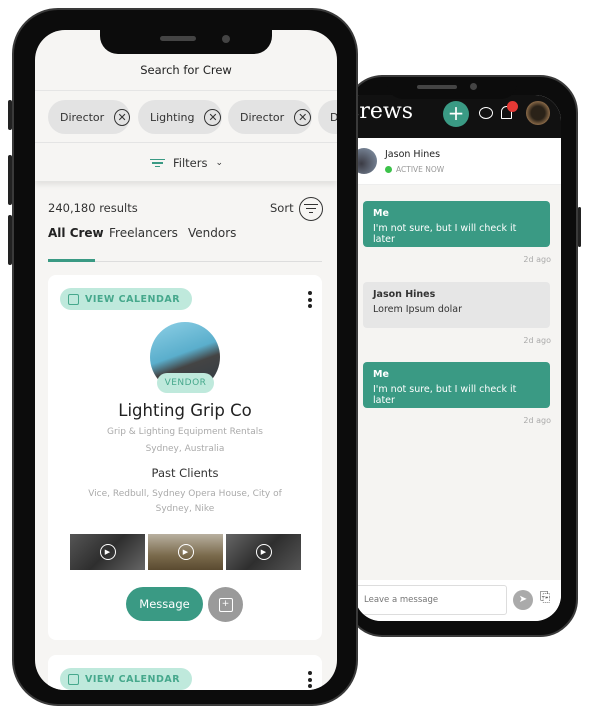 The image size is (594, 714). What do you see at coordinates (545, 597) in the screenshot?
I see `paperclip-icon: ⎘` at bounding box center [545, 597].